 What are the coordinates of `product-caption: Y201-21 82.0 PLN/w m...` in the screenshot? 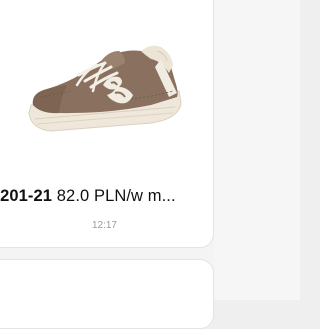 It's located at (99, 196).